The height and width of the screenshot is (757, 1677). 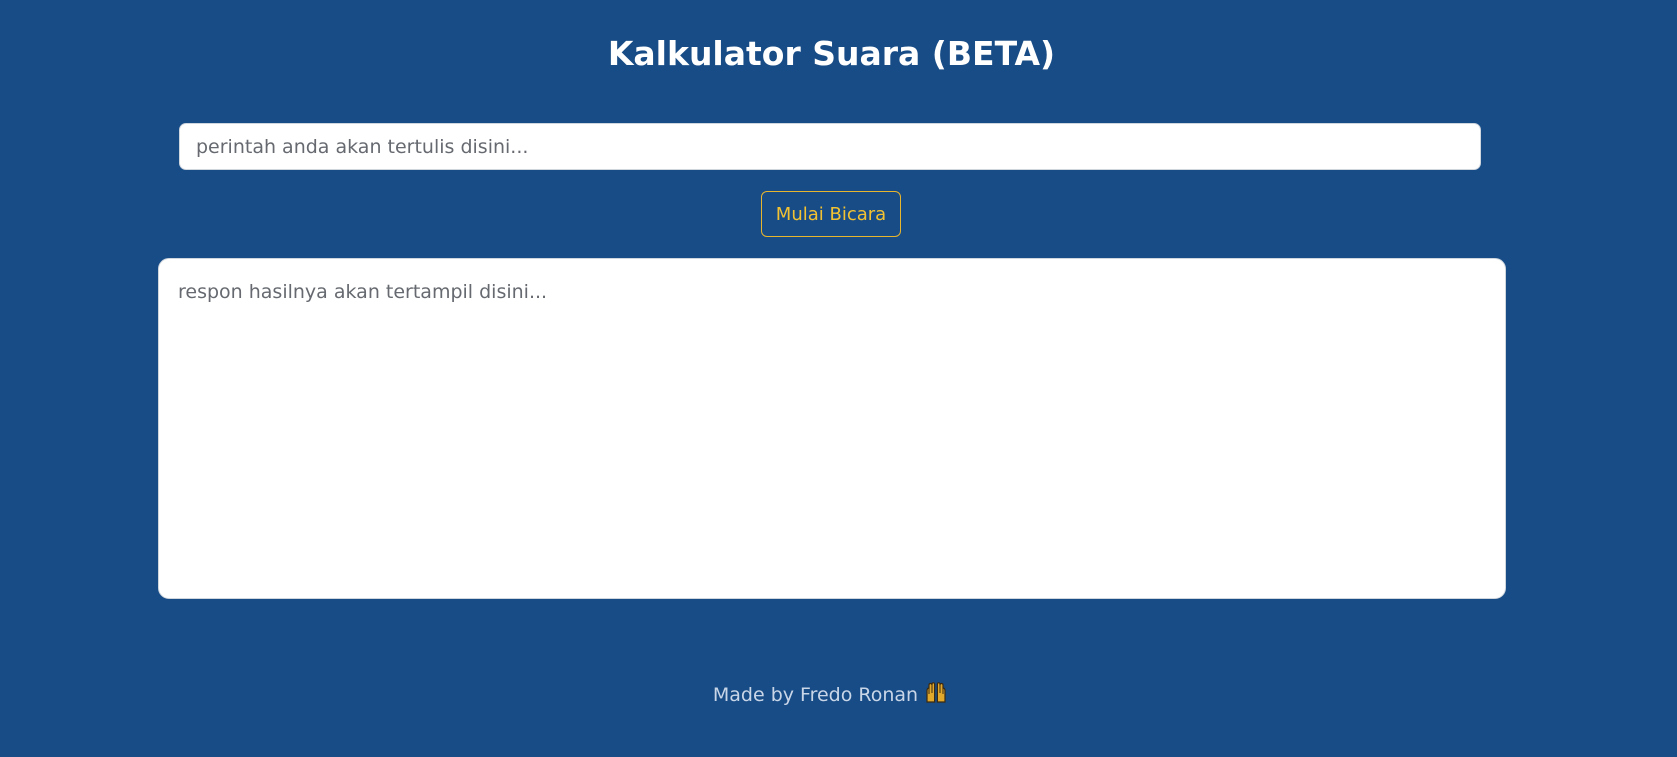 What do you see at coordinates (815, 695) in the screenshot?
I see `footer-credit: Made by Fredo Ronan` at bounding box center [815, 695].